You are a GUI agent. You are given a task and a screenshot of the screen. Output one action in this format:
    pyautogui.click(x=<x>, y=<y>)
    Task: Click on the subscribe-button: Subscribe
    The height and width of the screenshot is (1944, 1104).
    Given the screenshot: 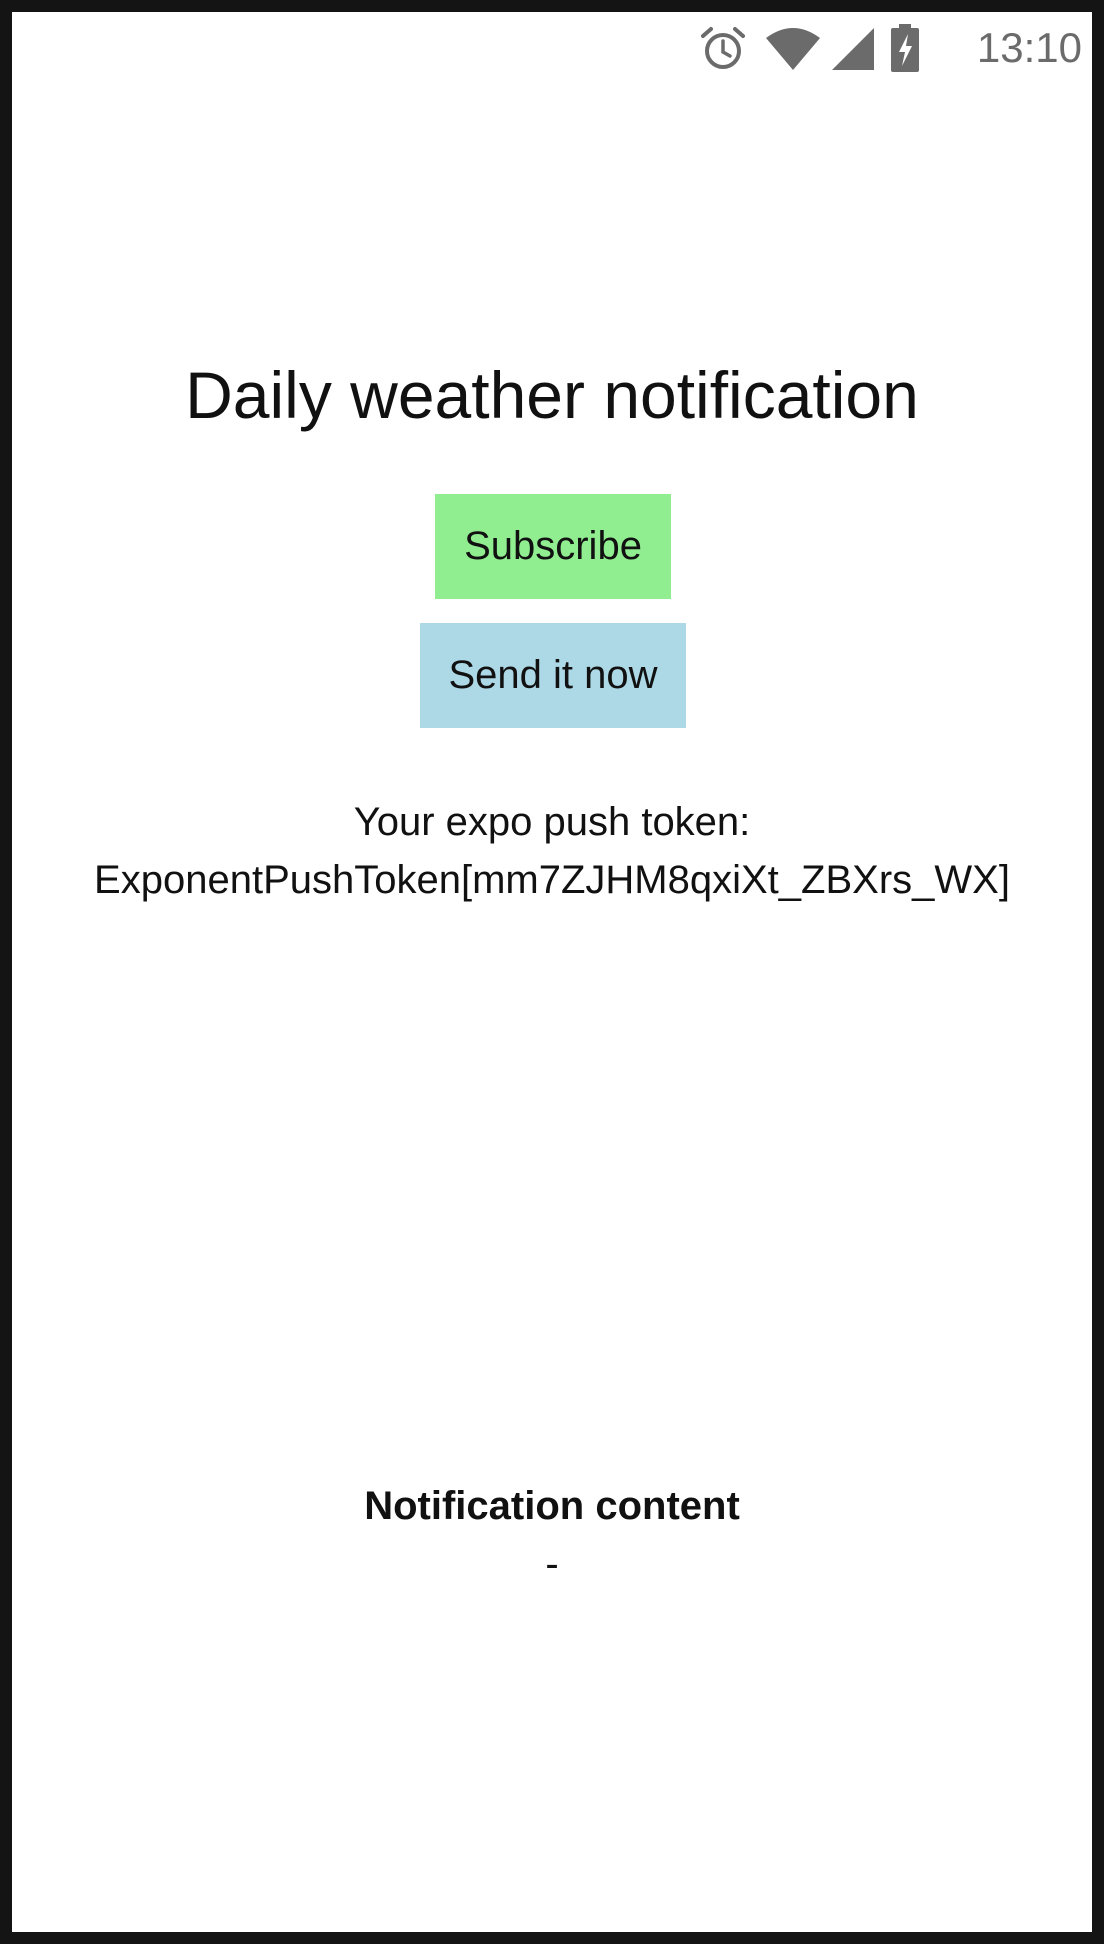 What is the action you would take?
    pyautogui.click(x=553, y=546)
    